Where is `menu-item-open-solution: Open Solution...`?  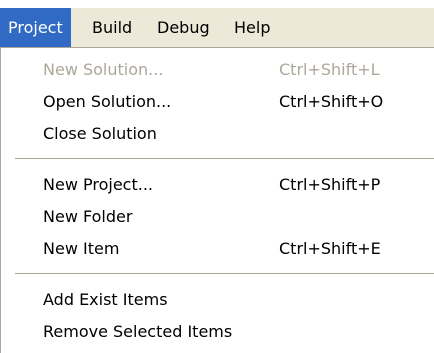
menu-item-open-solution: Open Solution... is located at coordinates (107, 101).